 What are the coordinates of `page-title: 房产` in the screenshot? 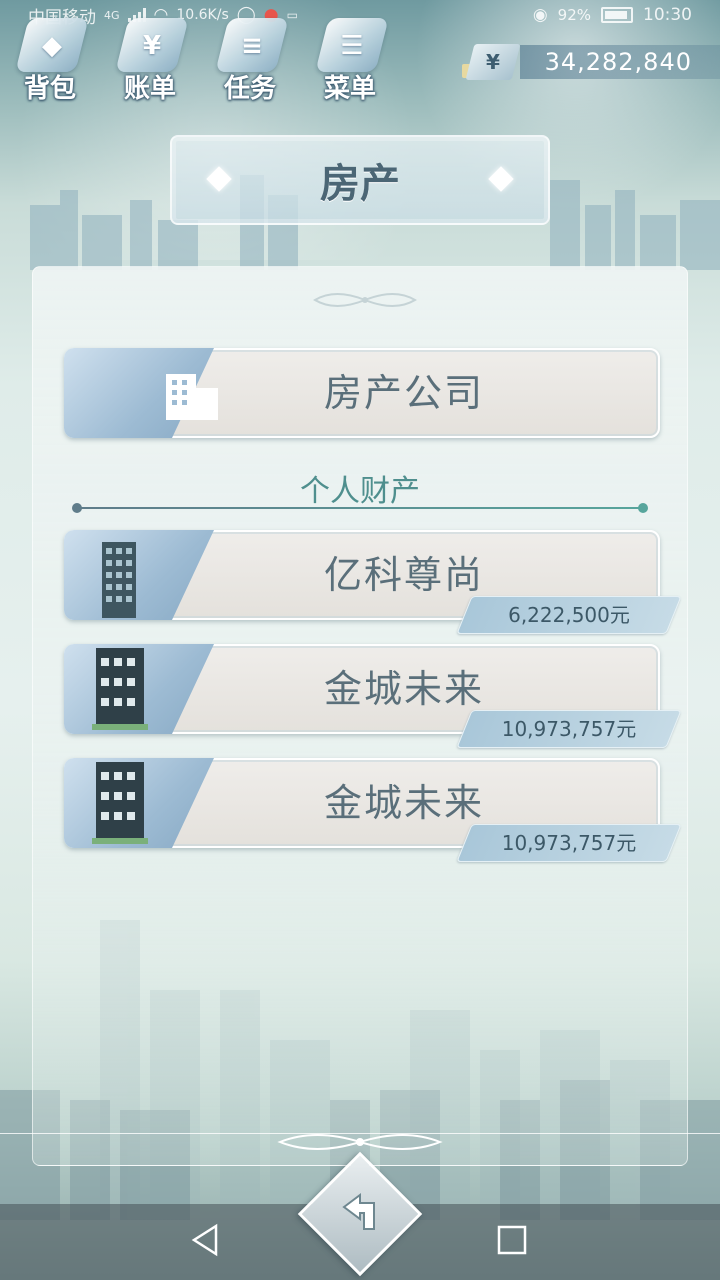 It's located at (360, 184).